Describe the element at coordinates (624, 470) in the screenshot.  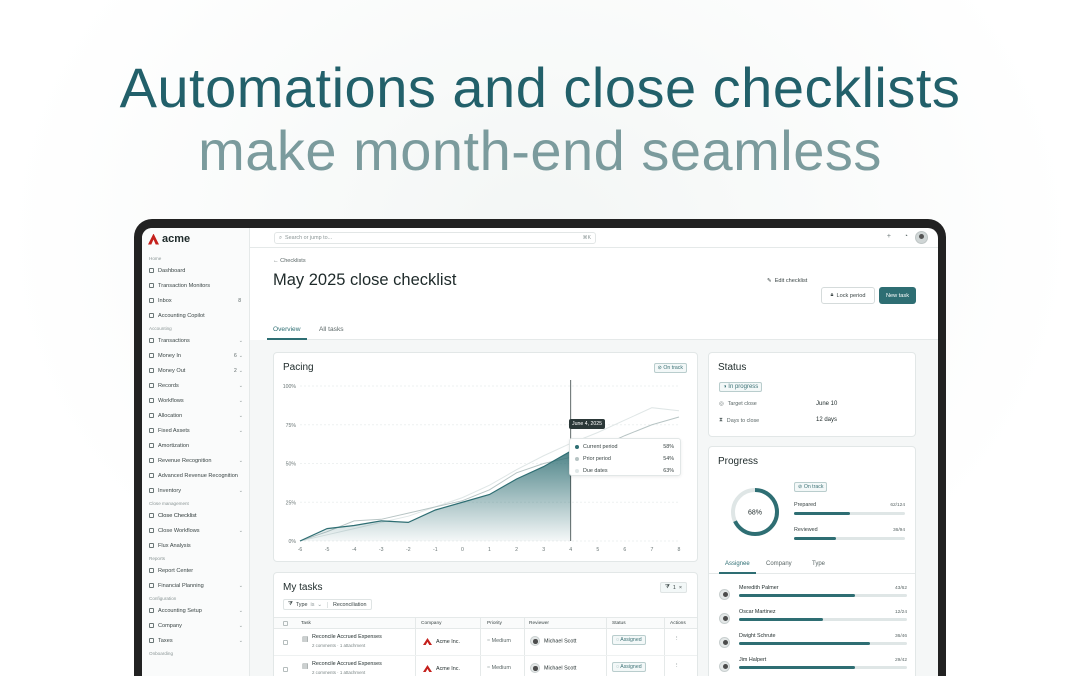
I see `tooltip-row-due: Due dates 63%` at that location.